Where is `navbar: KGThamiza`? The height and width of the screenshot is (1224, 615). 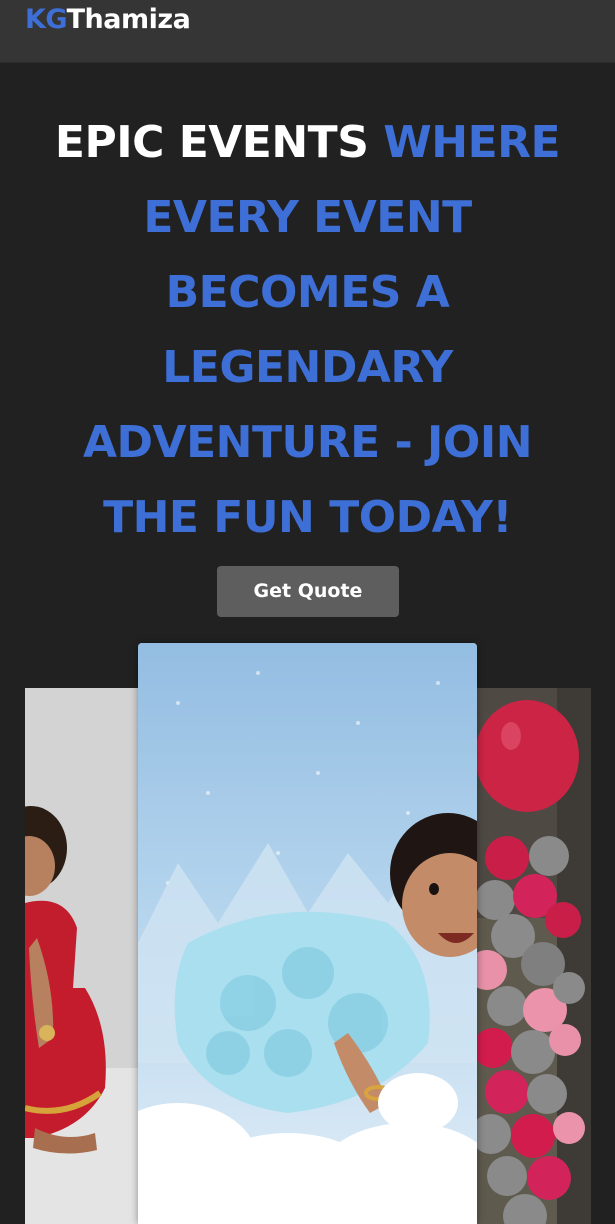
navbar: KGThamiza is located at coordinates (307, 31).